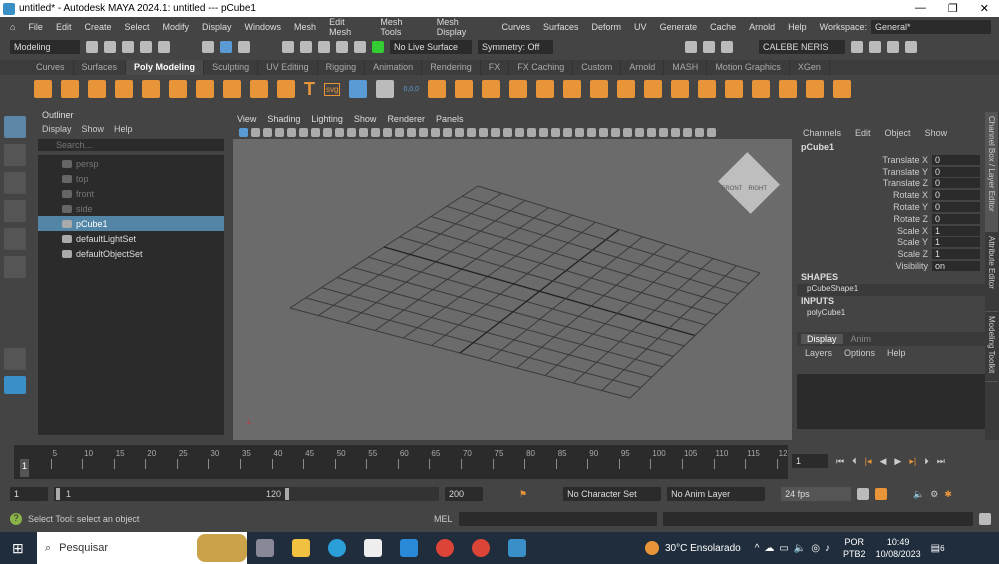 The width and height of the screenshot is (999, 564). Describe the element at coordinates (797, 27) in the screenshot. I see `menu-help: Help` at that location.